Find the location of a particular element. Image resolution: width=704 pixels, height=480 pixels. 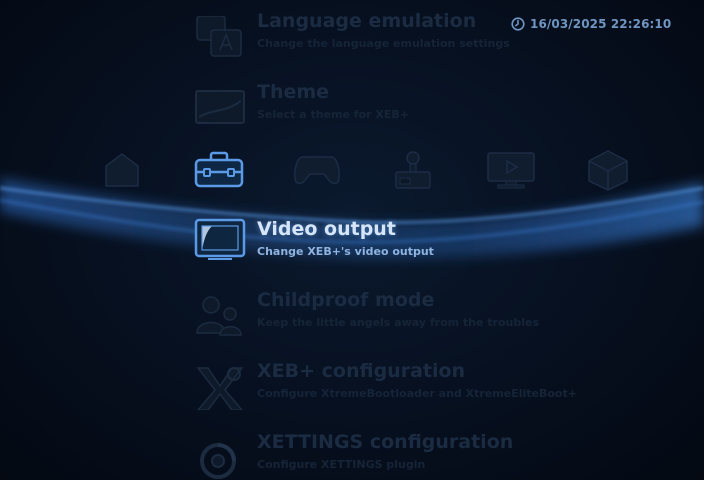

category-network is located at coordinates (413, 170).